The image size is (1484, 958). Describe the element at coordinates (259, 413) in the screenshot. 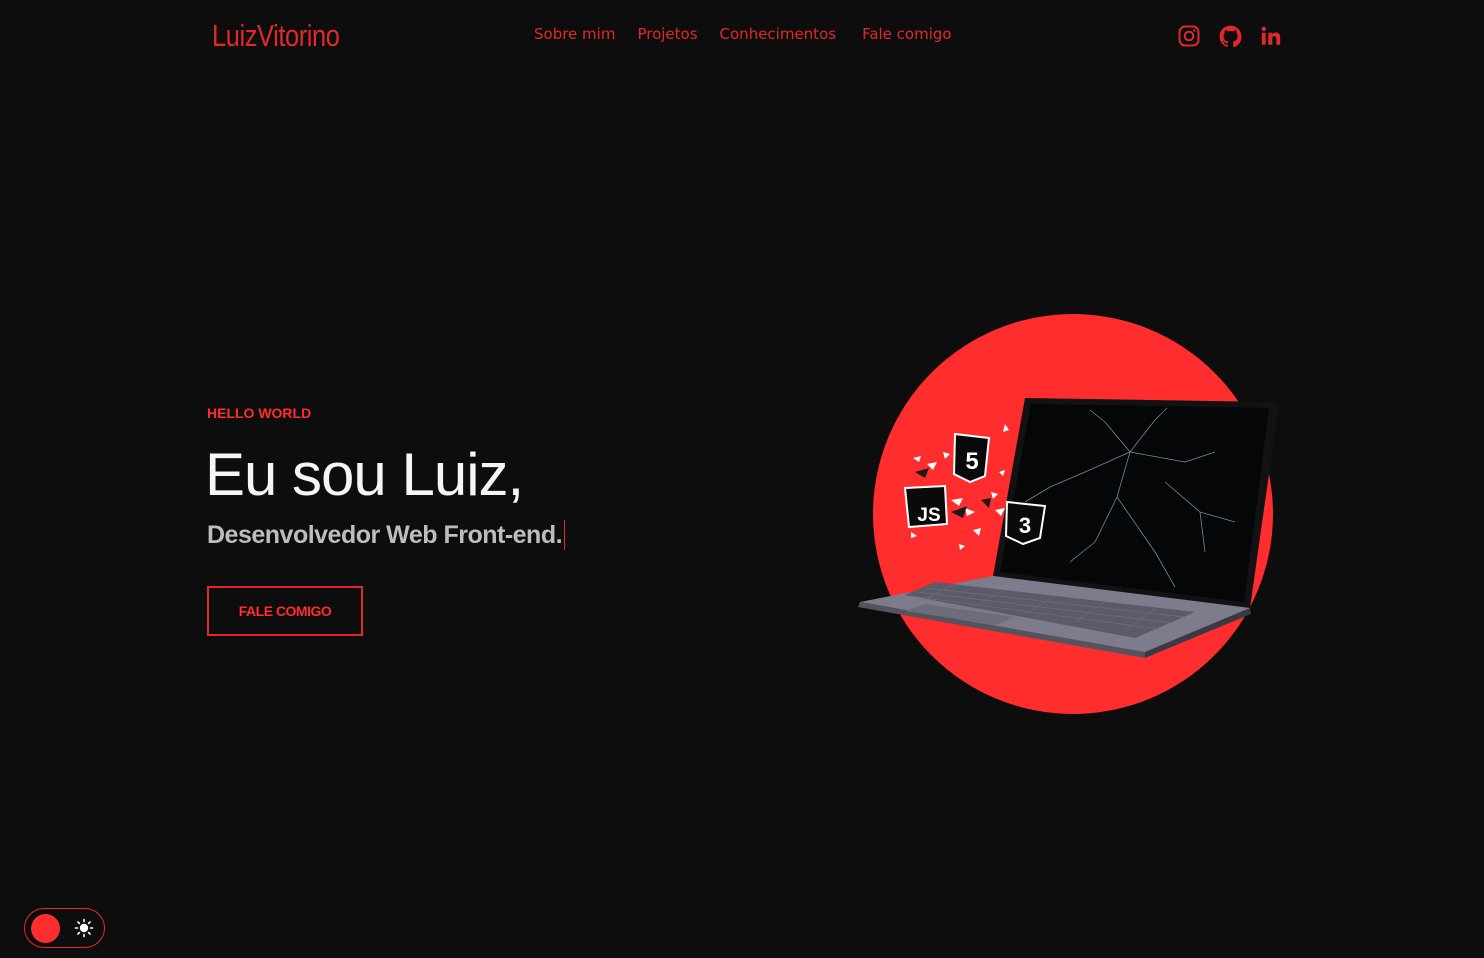

I see `hero-eyebrow: HELLO WORLD` at that location.